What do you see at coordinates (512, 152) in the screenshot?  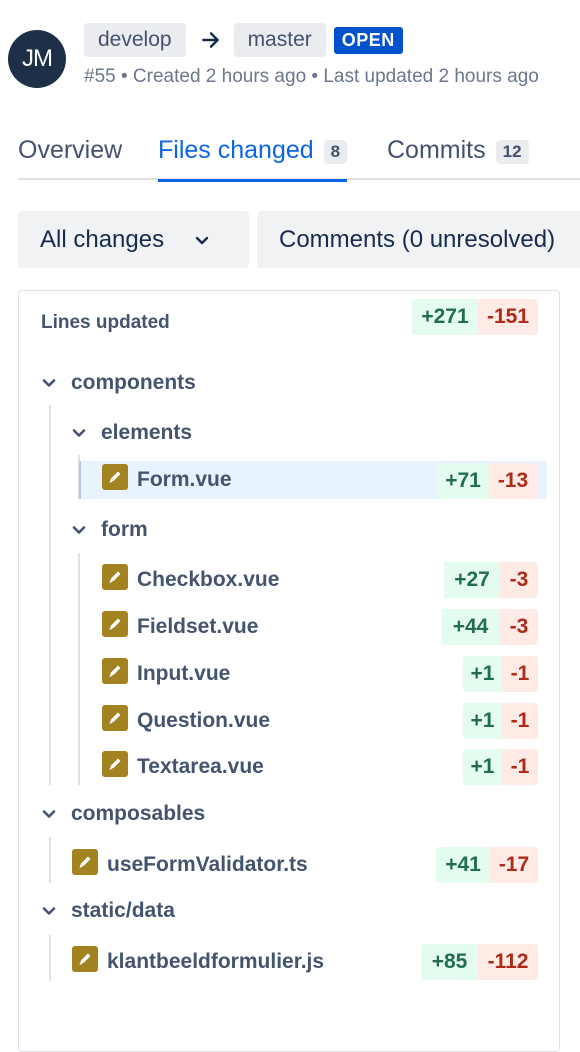 I see `tab-commits-count: 12` at bounding box center [512, 152].